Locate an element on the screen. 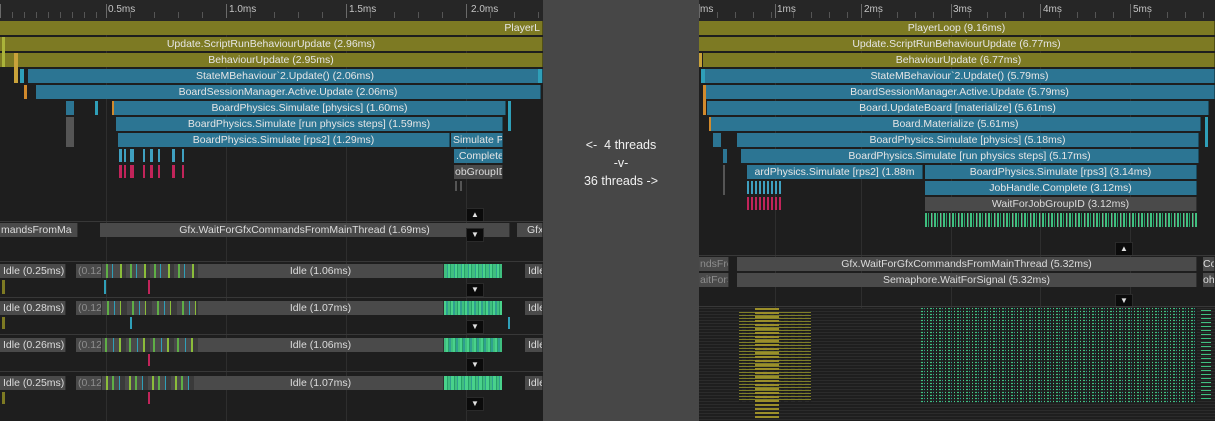  idle-bar: Idle (0.28ms) is located at coordinates (33, 308).